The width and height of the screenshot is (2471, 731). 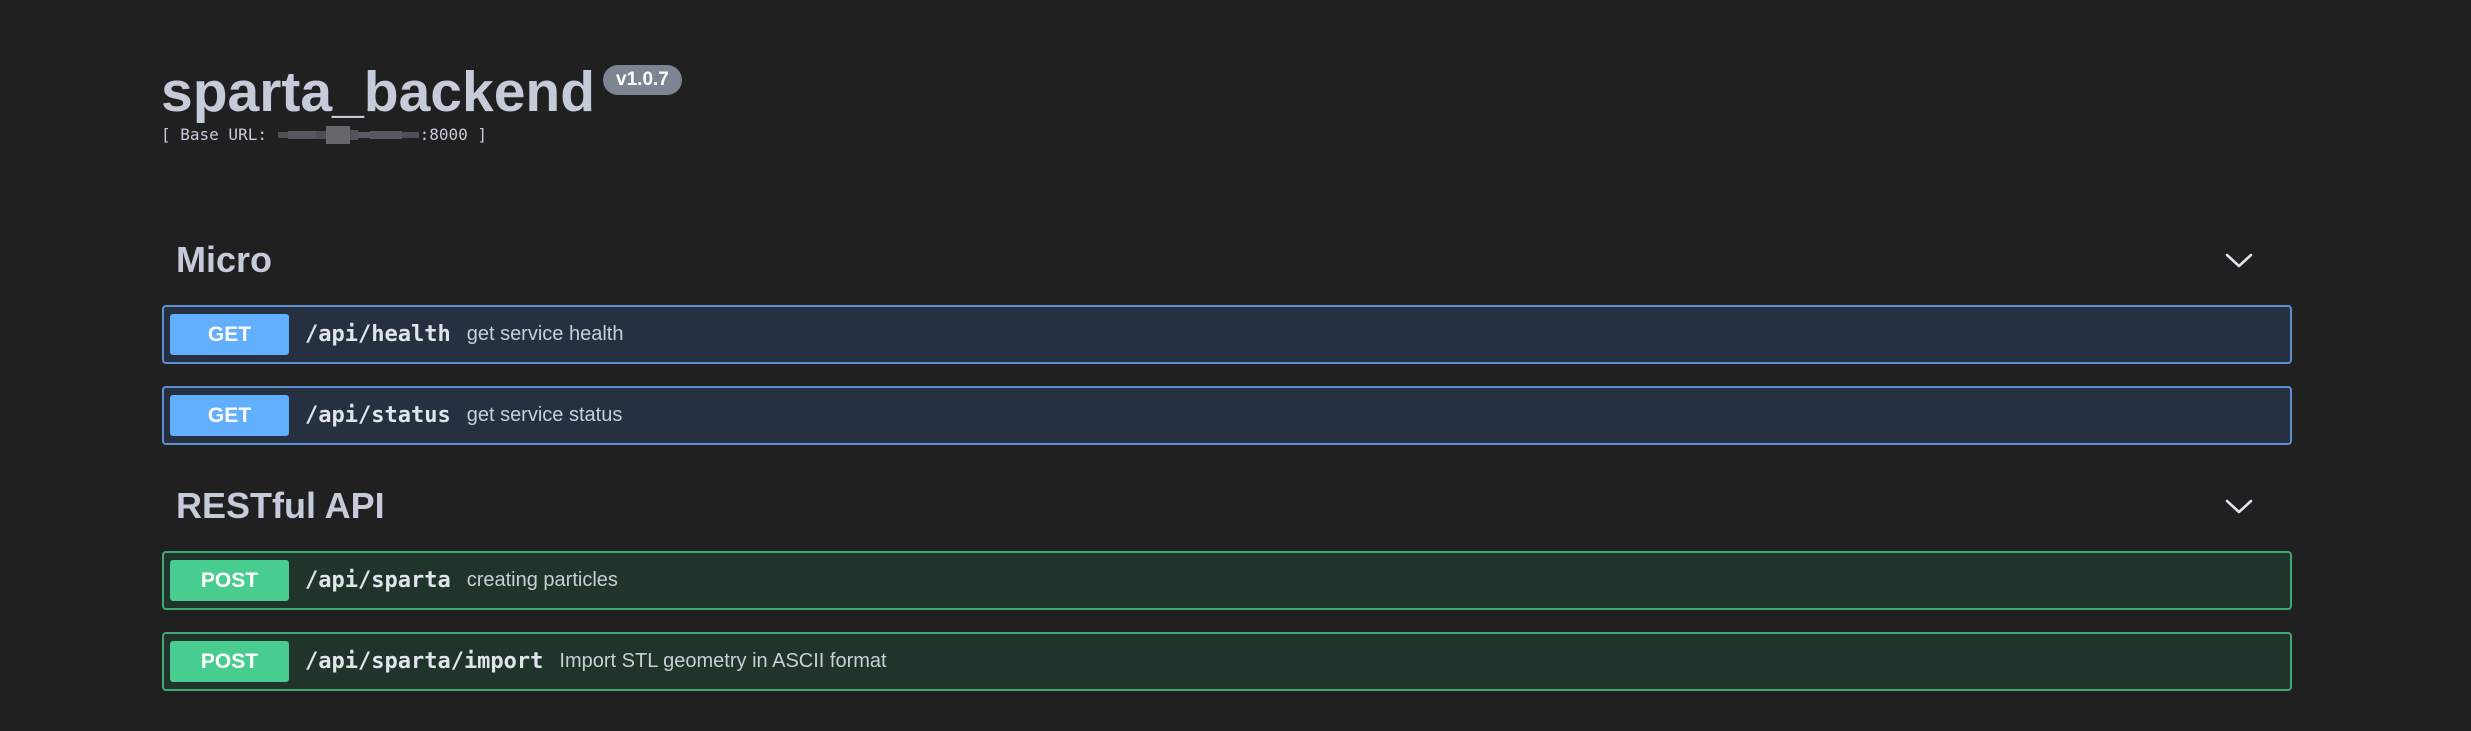 What do you see at coordinates (378, 415) in the screenshot?
I see `operation-path: /api/status` at bounding box center [378, 415].